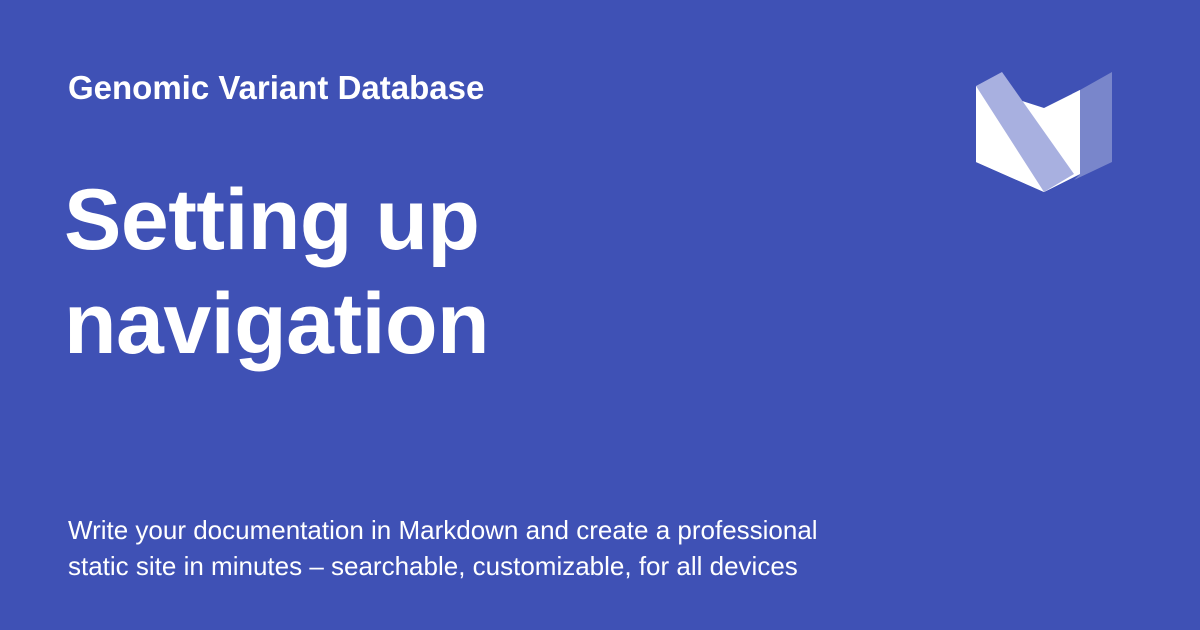  What do you see at coordinates (276, 87) in the screenshot?
I see `site-name: Genomic Variant Database` at bounding box center [276, 87].